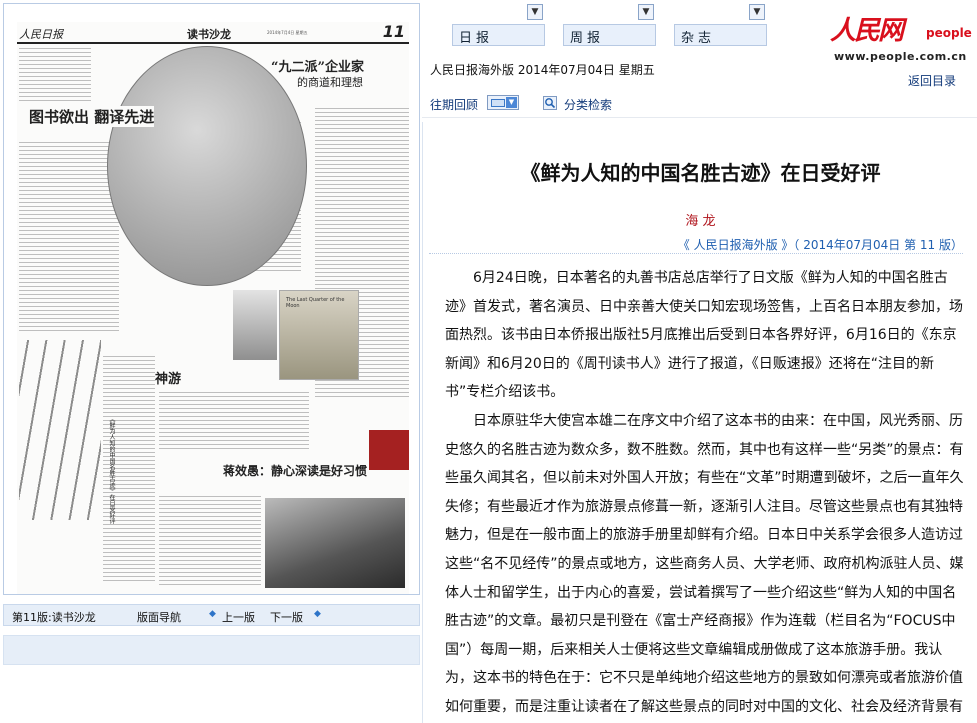  What do you see at coordinates (393, 31) in the screenshot?
I see `newspaper-page-number: 11` at bounding box center [393, 31].